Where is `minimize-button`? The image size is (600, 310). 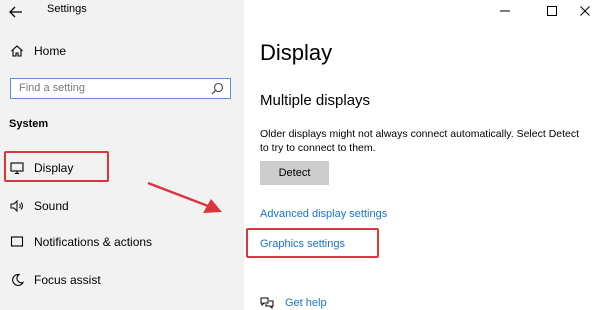 minimize-button is located at coordinates (505, 11).